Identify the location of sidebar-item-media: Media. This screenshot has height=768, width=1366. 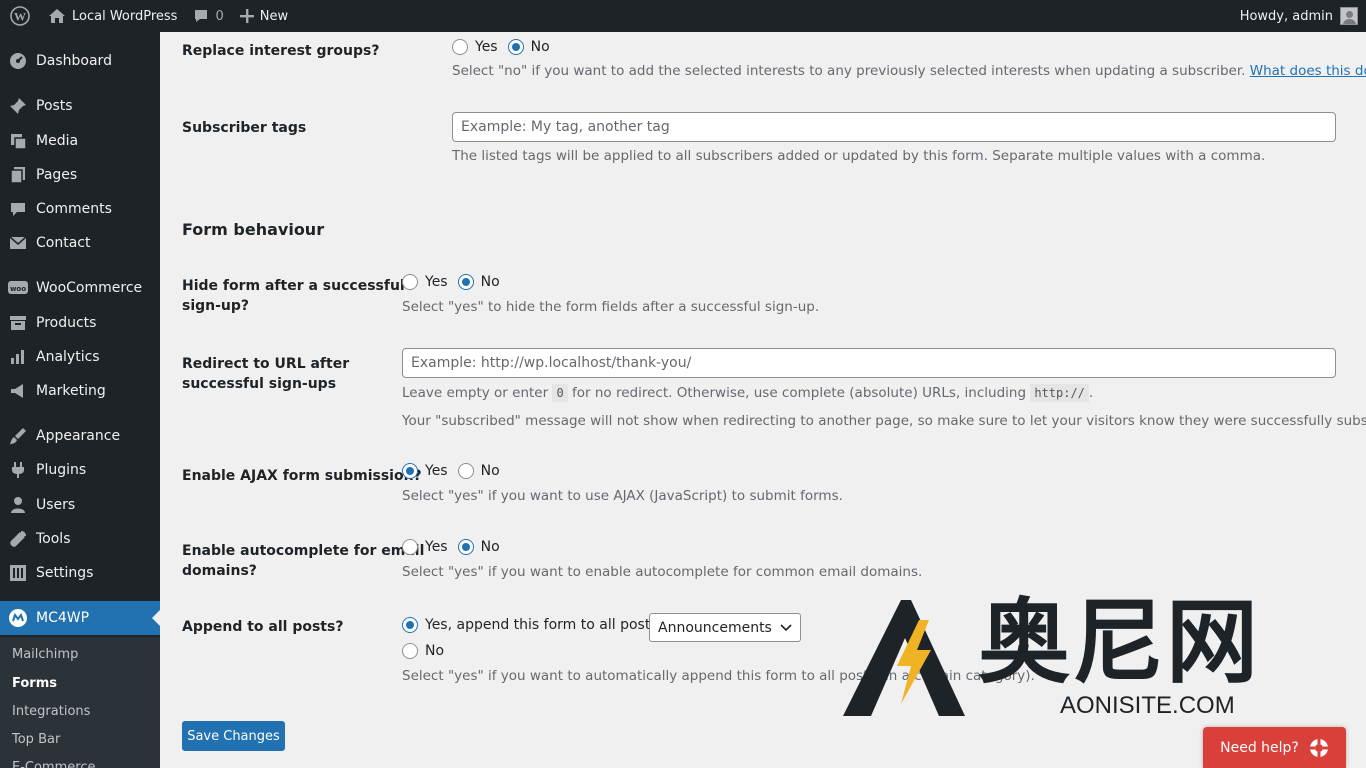
(80, 141).